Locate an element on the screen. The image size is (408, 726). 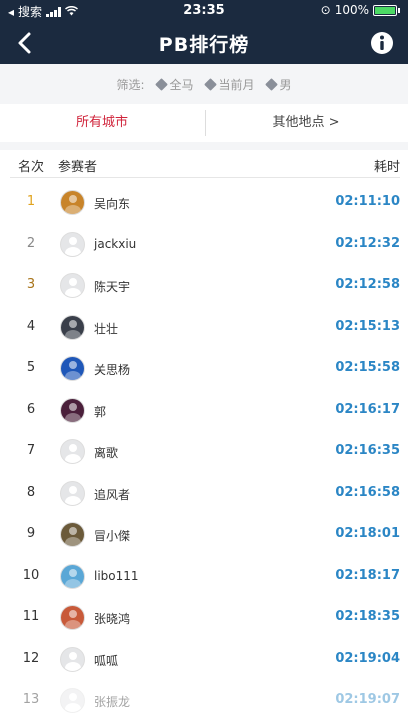
rank-number: 5 is located at coordinates (31, 367).